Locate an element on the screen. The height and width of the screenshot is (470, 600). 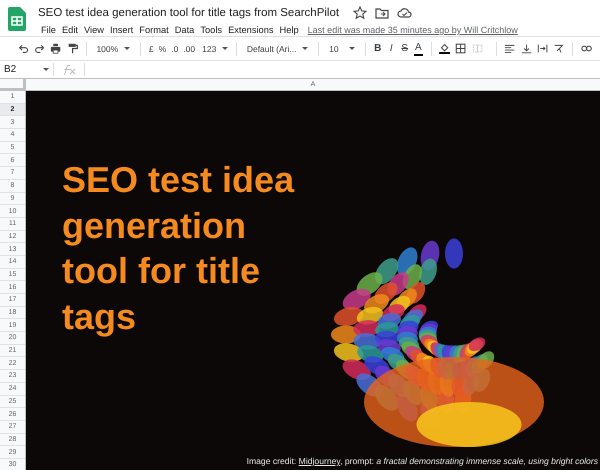
align-left-icon is located at coordinates (510, 48).